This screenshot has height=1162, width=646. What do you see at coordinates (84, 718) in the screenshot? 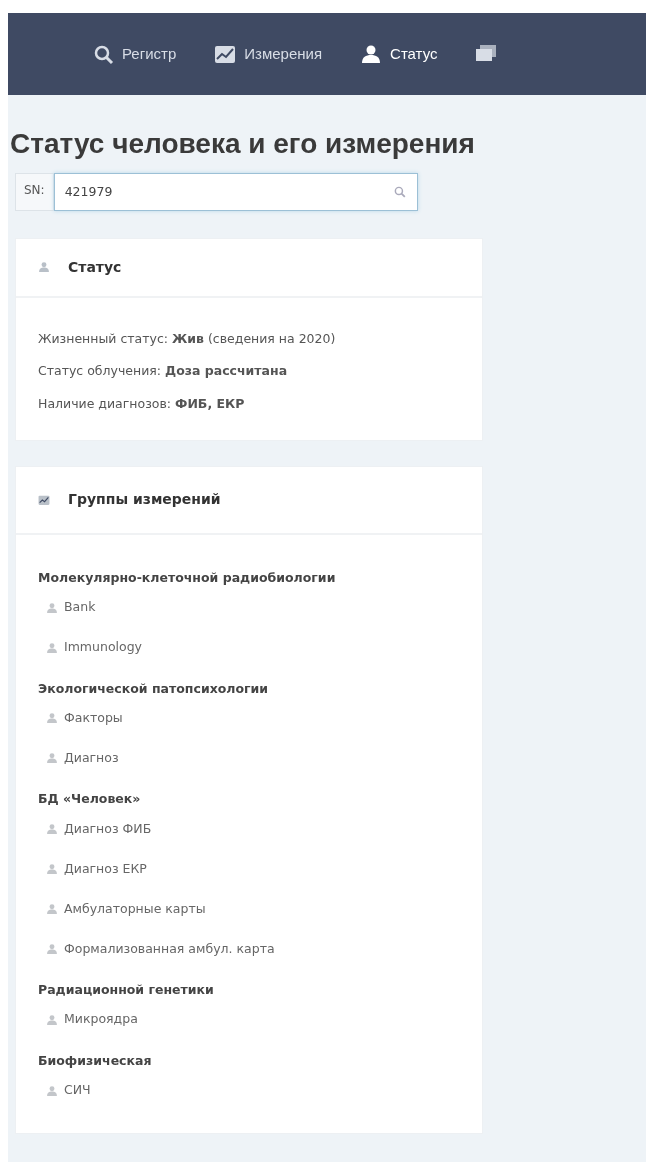
I see `group-item: Факторы` at bounding box center [84, 718].